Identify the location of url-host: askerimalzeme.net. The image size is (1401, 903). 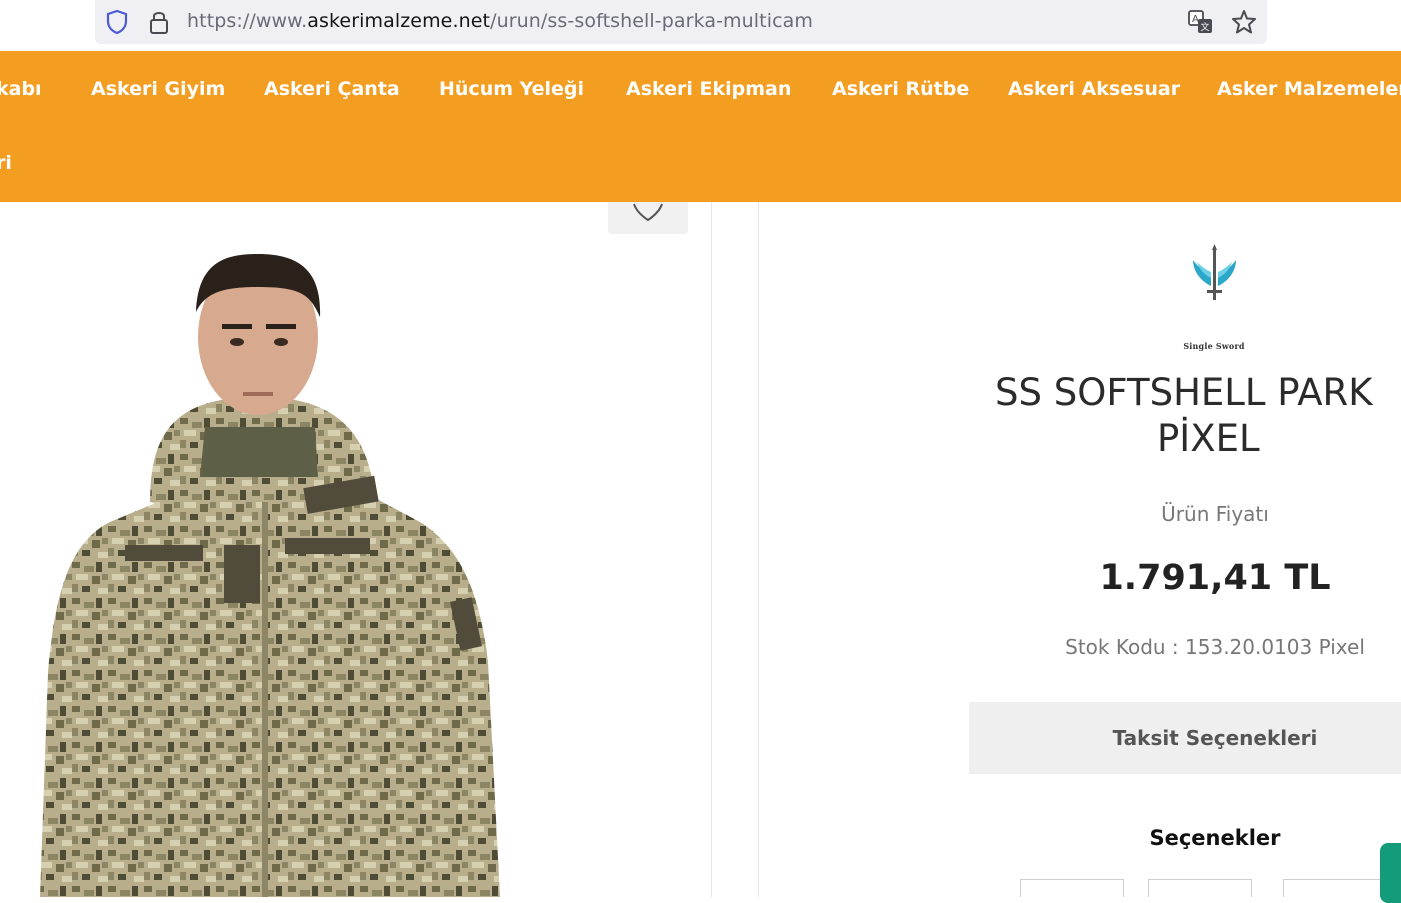
(399, 21).